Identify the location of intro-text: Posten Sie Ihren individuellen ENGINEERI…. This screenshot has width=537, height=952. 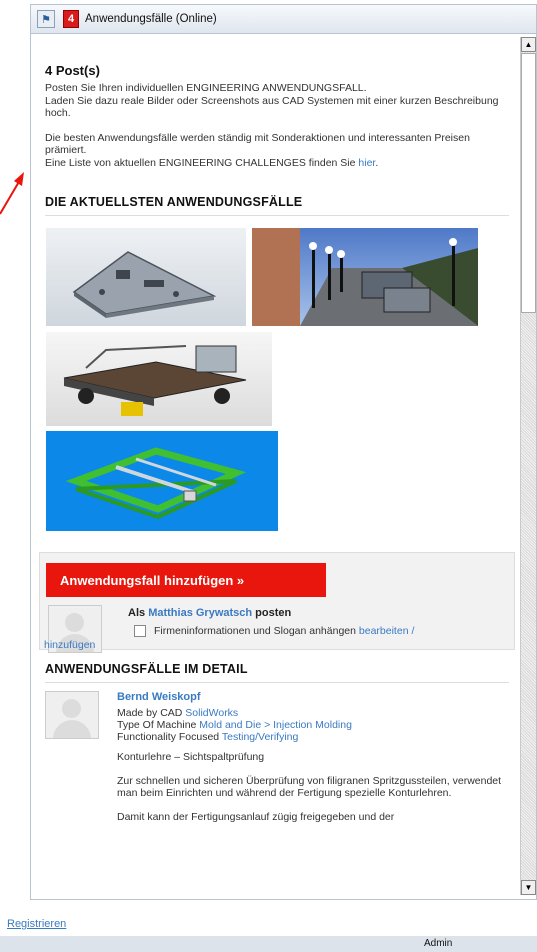
(277, 125).